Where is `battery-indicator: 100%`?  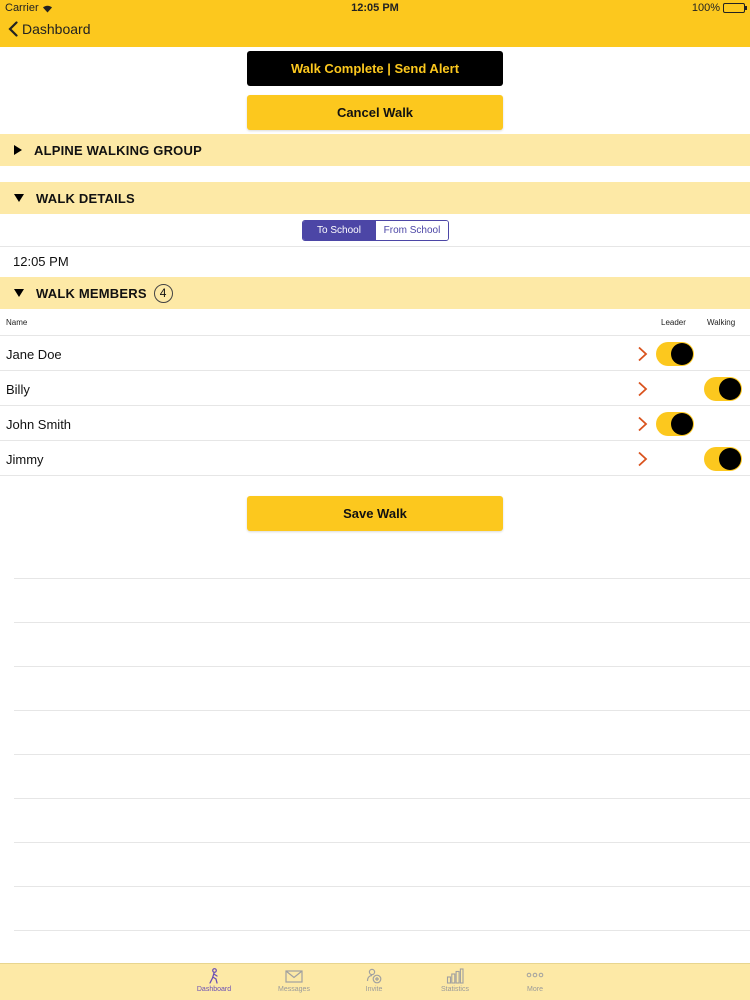
battery-indicator: 100% is located at coordinates (719, 8).